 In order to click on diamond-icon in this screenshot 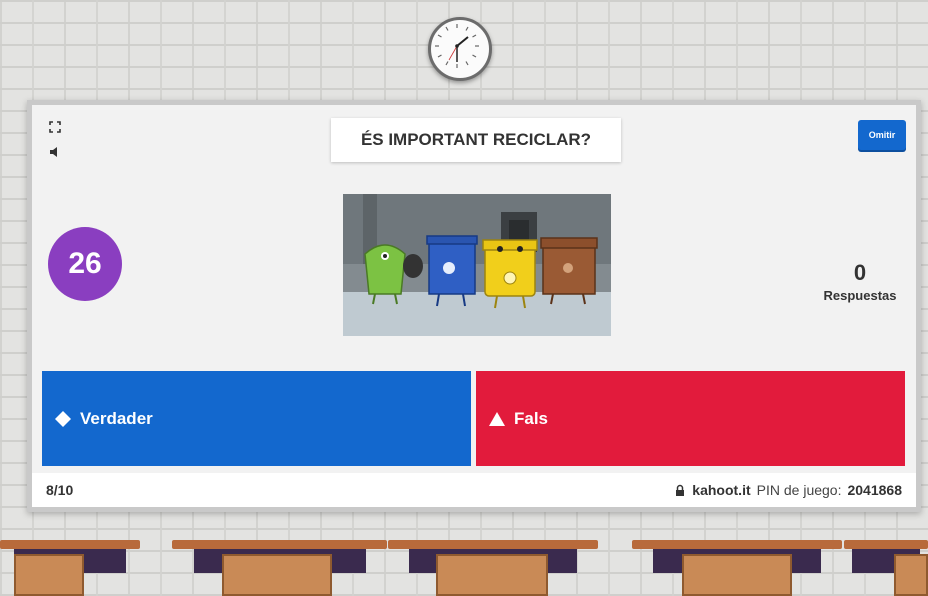, I will do `click(63, 418)`.